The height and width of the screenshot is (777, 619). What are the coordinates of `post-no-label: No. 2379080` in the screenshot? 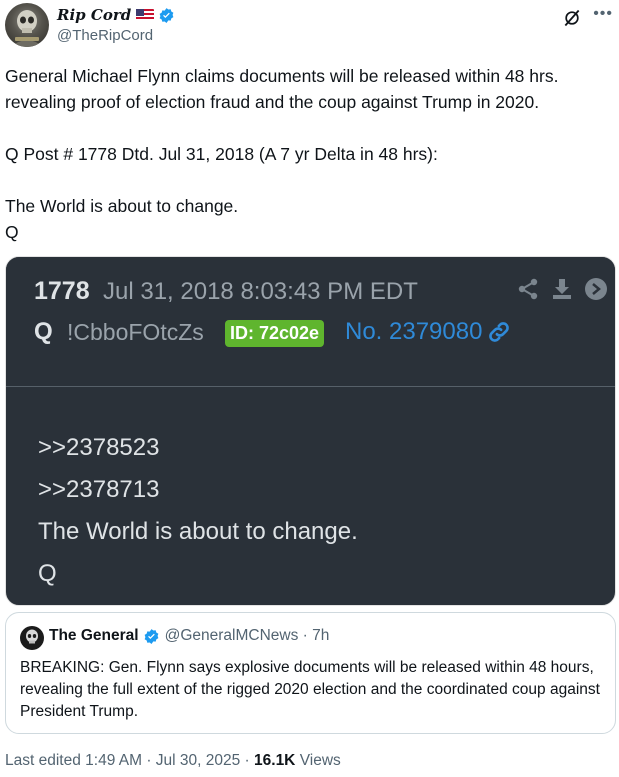 It's located at (414, 331).